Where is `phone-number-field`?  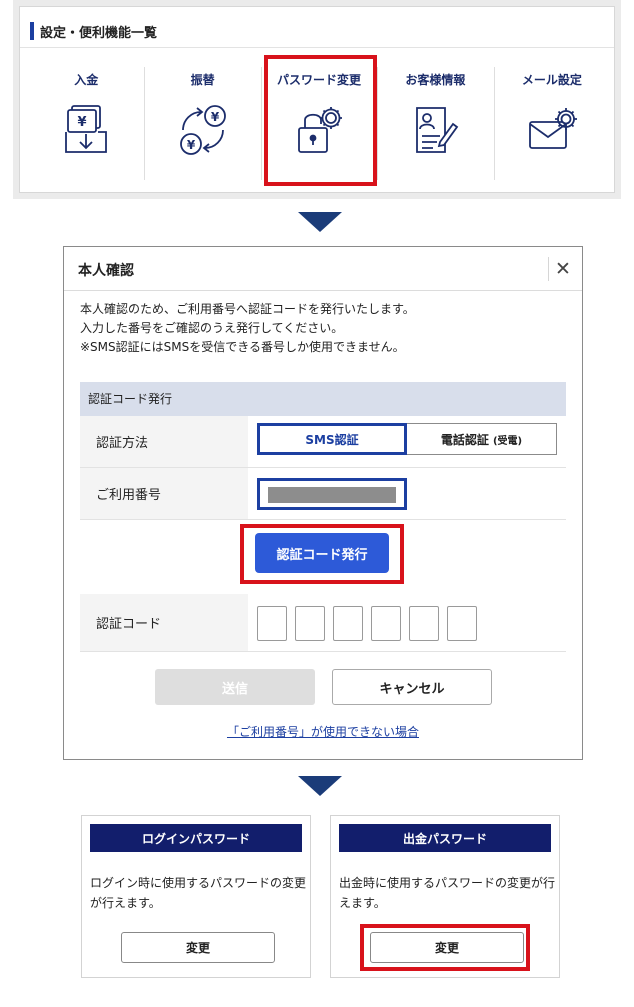
phone-number-field is located at coordinates (332, 494).